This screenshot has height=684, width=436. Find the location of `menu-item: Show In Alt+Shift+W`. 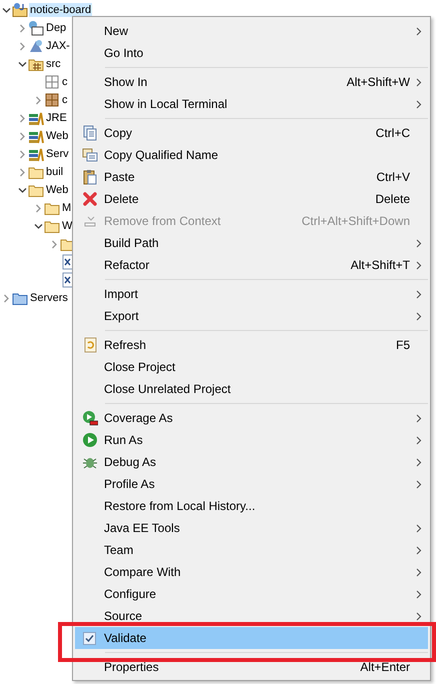

menu-item: Show In Alt+Shift+W is located at coordinates (251, 82).